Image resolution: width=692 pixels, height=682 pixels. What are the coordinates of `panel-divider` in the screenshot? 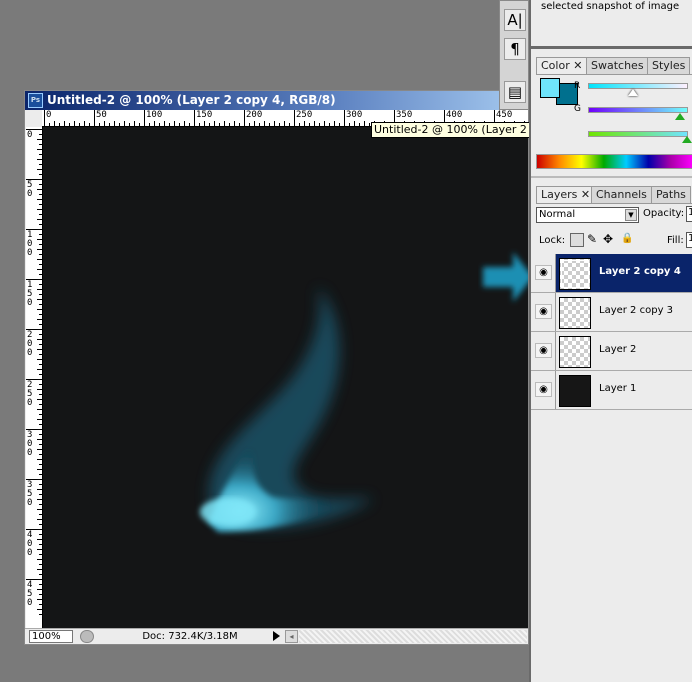 It's located at (611, 47).